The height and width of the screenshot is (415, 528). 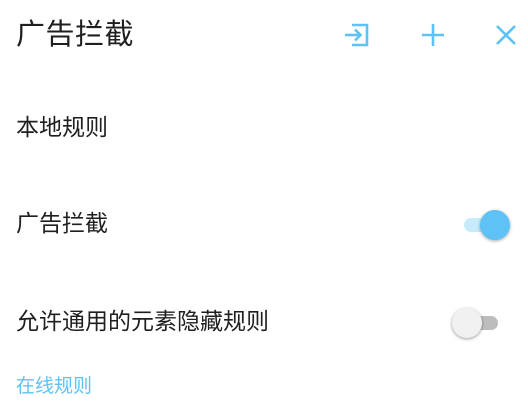 What do you see at coordinates (75, 34) in the screenshot?
I see `panel-title: 广告拦截` at bounding box center [75, 34].